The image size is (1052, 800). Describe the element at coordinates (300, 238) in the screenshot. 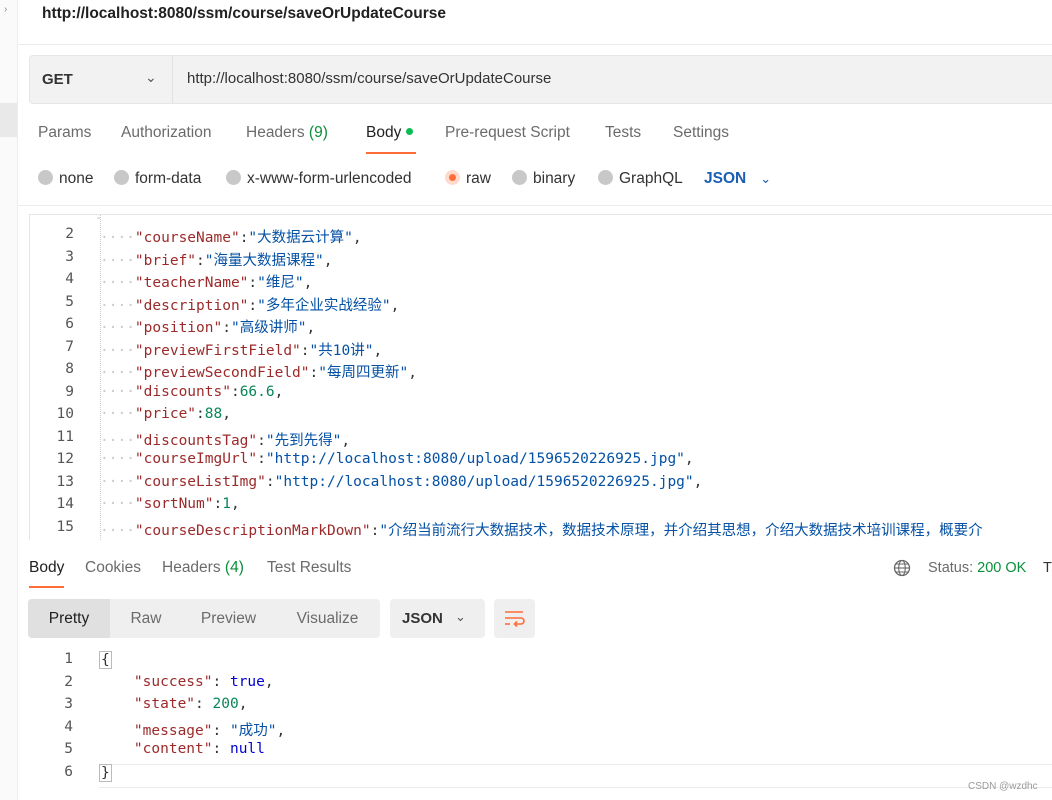

I see `json-value: "大数据云计算"` at that location.